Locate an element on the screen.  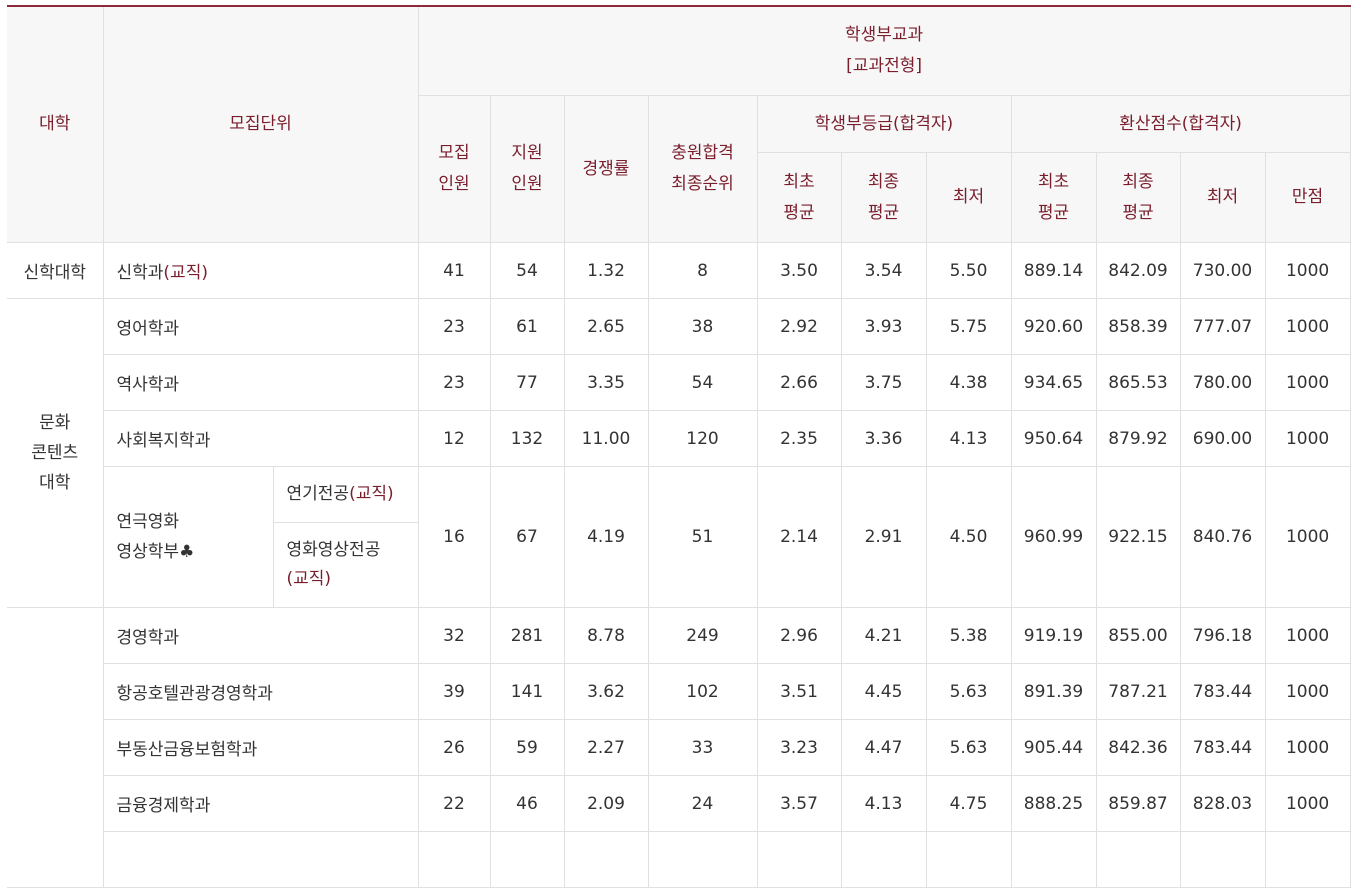
grade-low-cell: 5.50 is located at coordinates (968, 270).